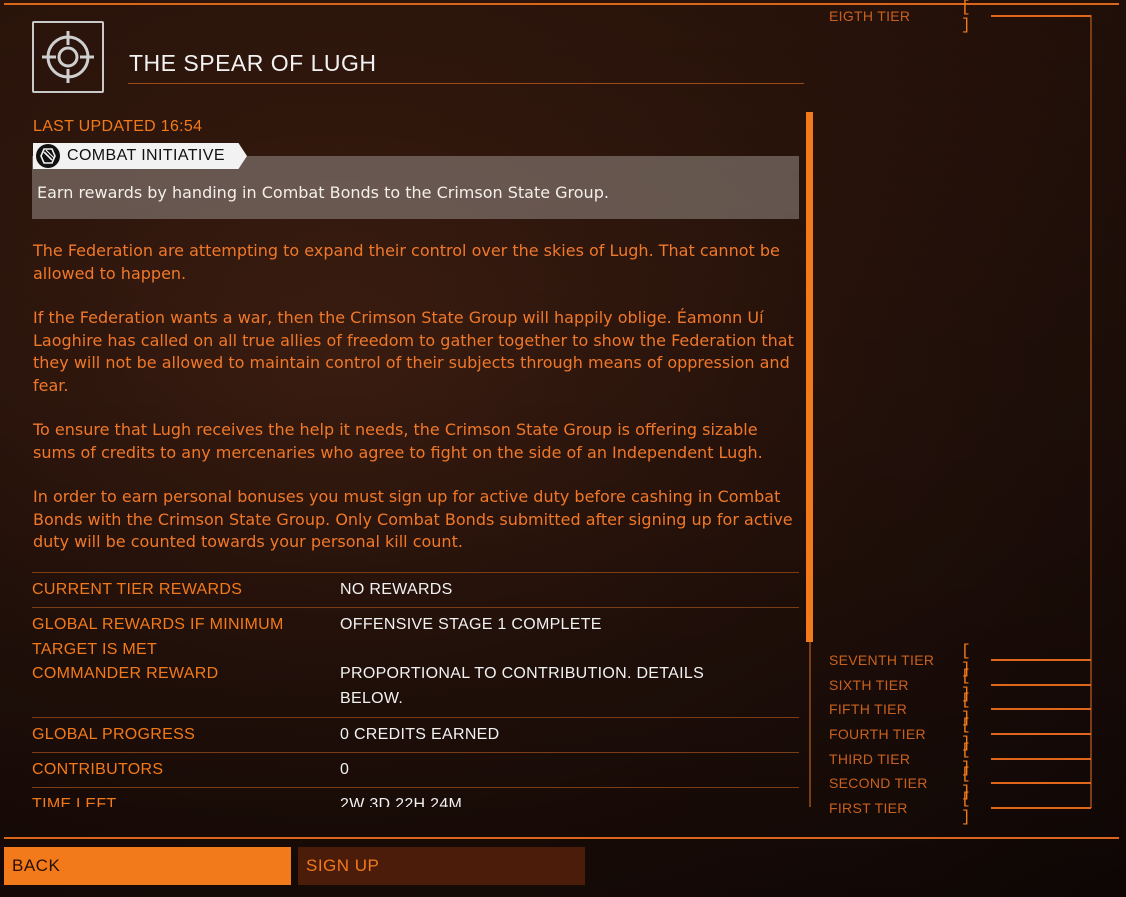  Describe the element at coordinates (870, 759) in the screenshot. I see `tier-label: THIRD TIER` at that location.